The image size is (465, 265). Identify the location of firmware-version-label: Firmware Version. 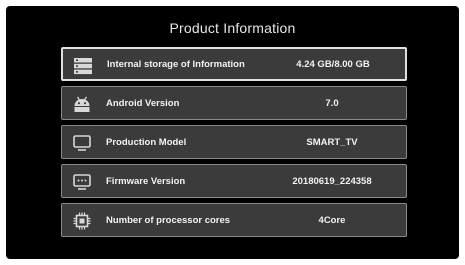
(146, 181).